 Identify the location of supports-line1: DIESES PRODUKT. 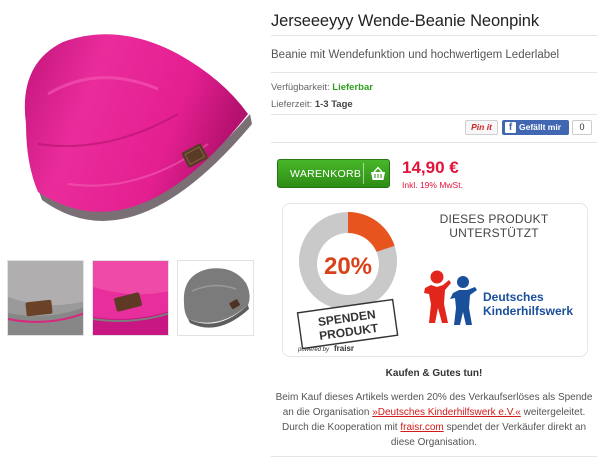
(494, 219).